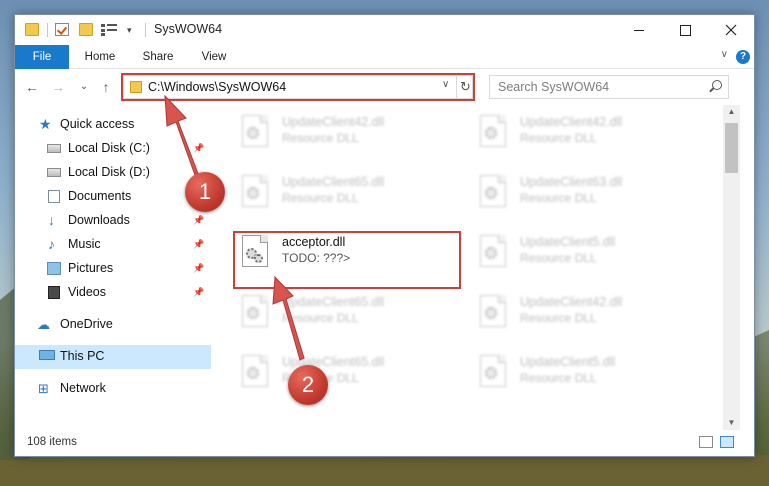  I want to click on annotation-arrows, so click(234, 227).